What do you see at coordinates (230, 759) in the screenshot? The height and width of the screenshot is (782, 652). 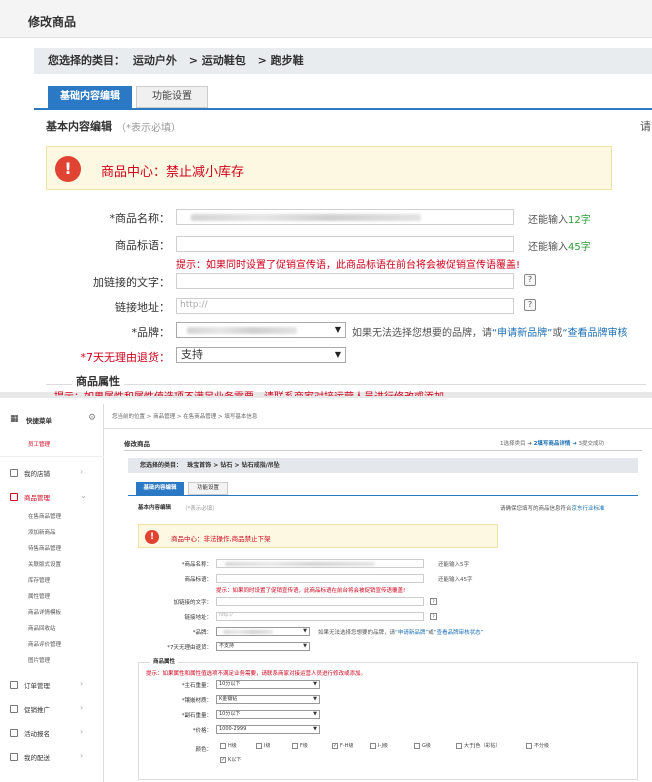 I see `color-checkbox: ✓ K以下` at bounding box center [230, 759].